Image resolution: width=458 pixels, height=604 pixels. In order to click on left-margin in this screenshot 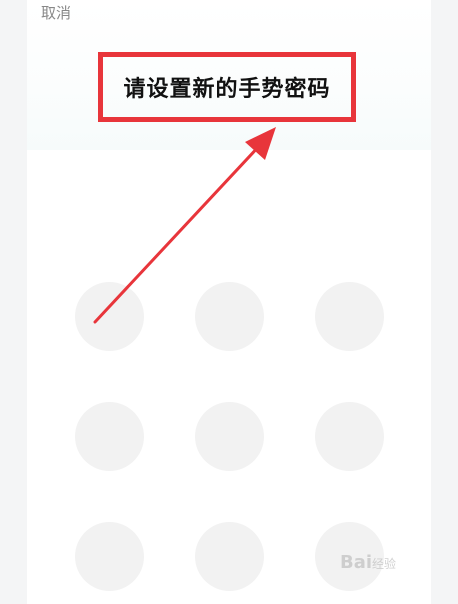, I will do `click(13, 302)`.